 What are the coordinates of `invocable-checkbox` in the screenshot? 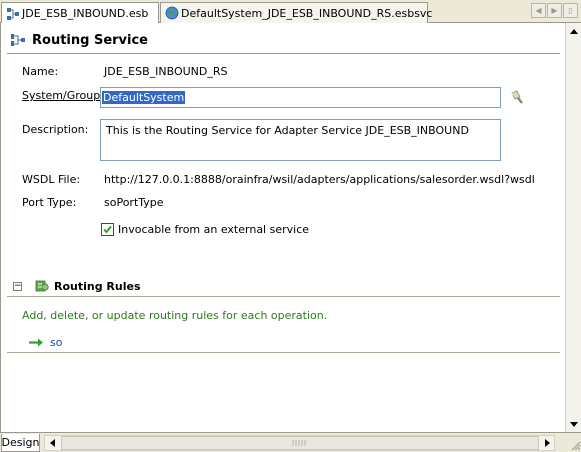 It's located at (107, 229).